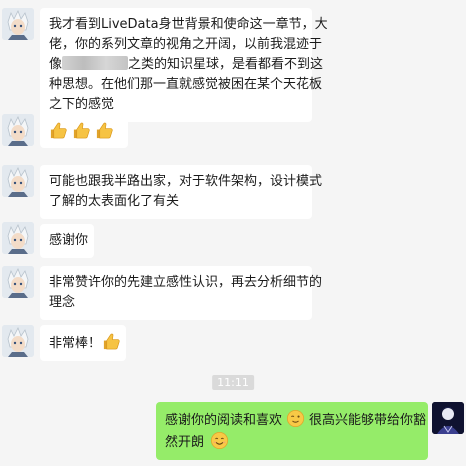 The image size is (466, 466). What do you see at coordinates (62, 302) in the screenshot?
I see `message-text: 理念` at bounding box center [62, 302].